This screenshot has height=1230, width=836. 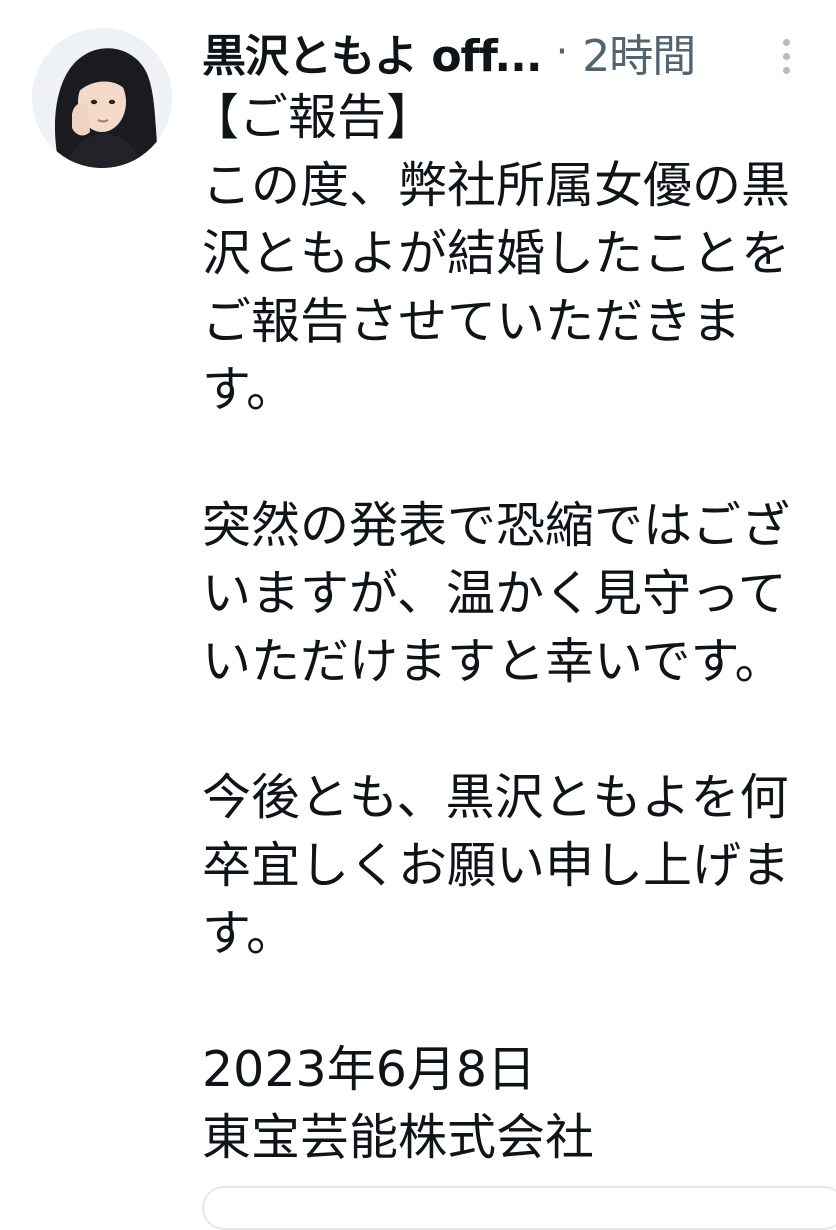 I want to click on tweet-timestamp: 2時間, so click(x=639, y=52).